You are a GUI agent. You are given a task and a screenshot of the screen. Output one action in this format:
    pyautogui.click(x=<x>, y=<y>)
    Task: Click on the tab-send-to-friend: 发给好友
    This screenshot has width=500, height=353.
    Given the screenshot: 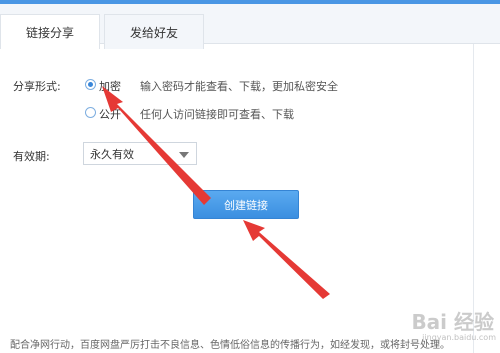 What is the action you would take?
    pyautogui.click(x=154, y=31)
    